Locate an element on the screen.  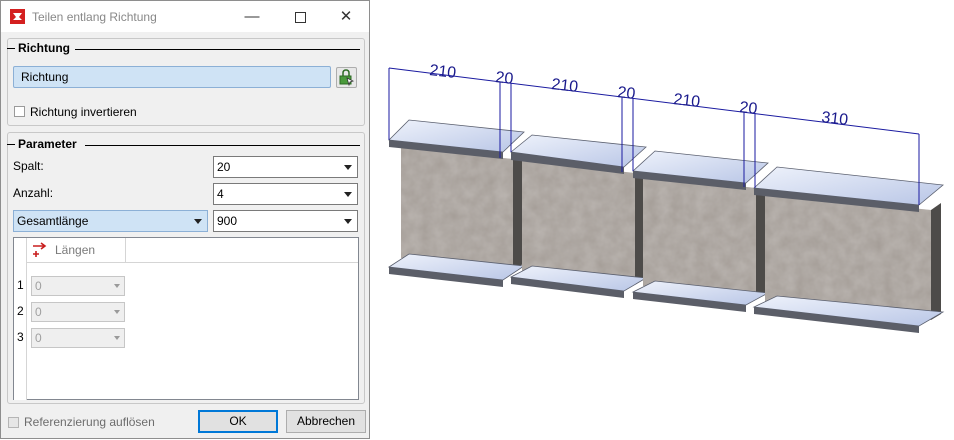
anzahl-combo: 4 is located at coordinates (285, 194).